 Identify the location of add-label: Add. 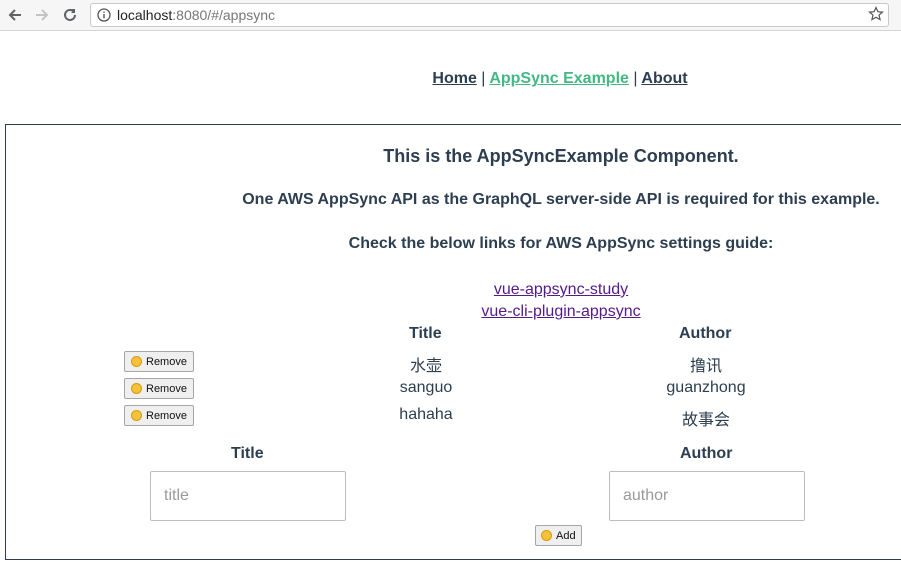
(566, 535).